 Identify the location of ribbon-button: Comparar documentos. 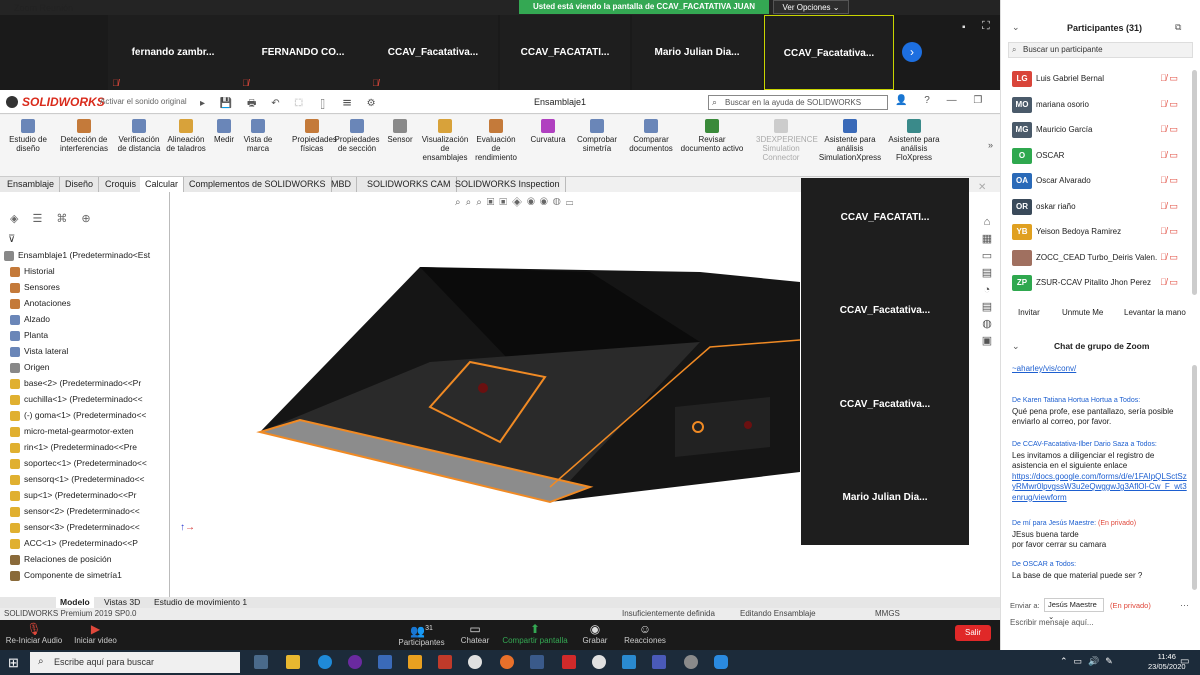
(651, 136).